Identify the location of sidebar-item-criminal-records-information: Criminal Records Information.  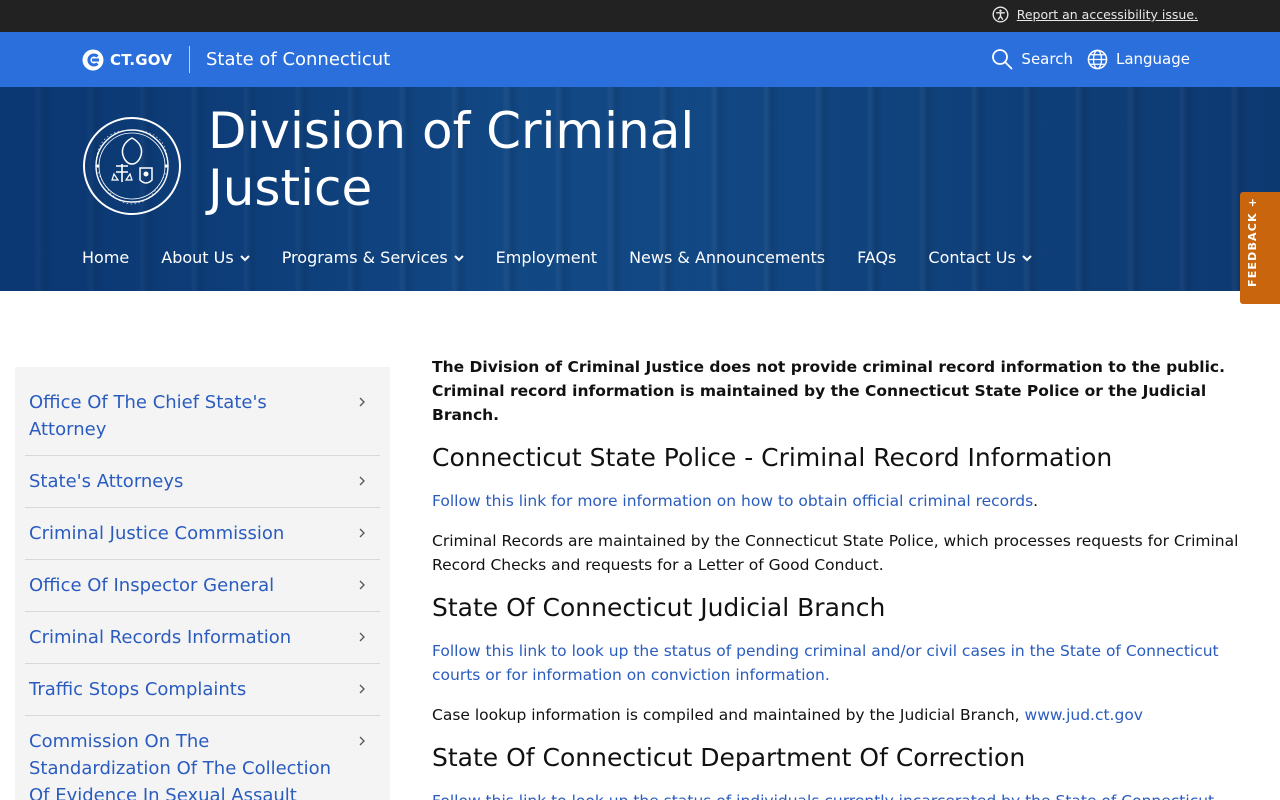
(202, 638).